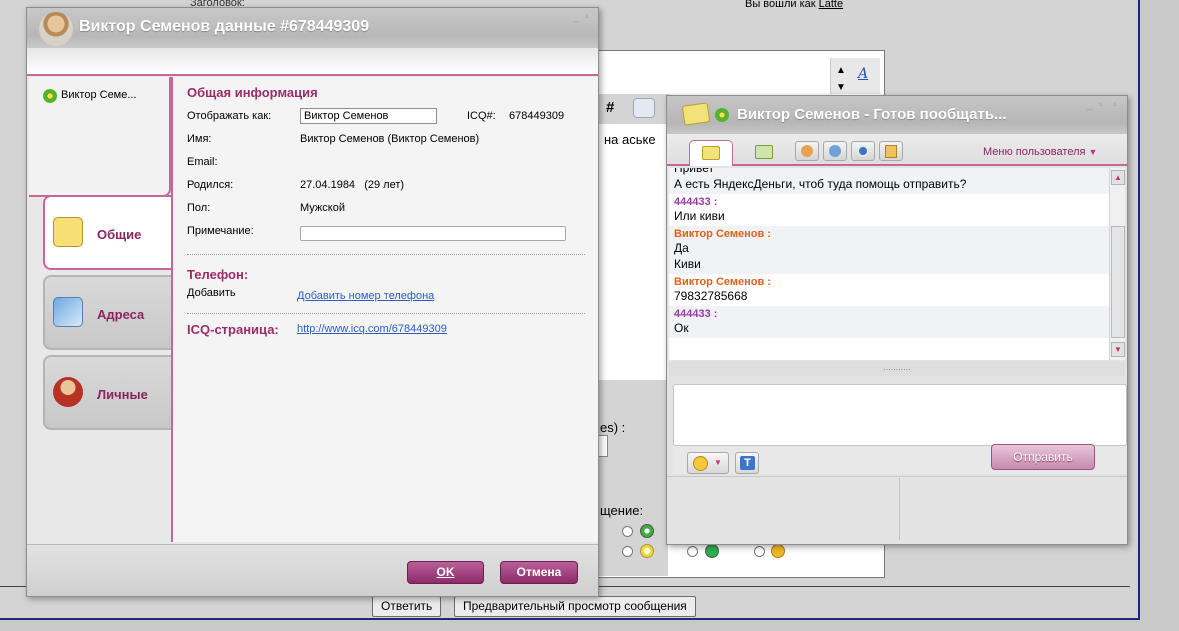 This screenshot has height=631, width=1179. Describe the element at coordinates (386, 254) in the screenshot. I see `section-divider` at that location.